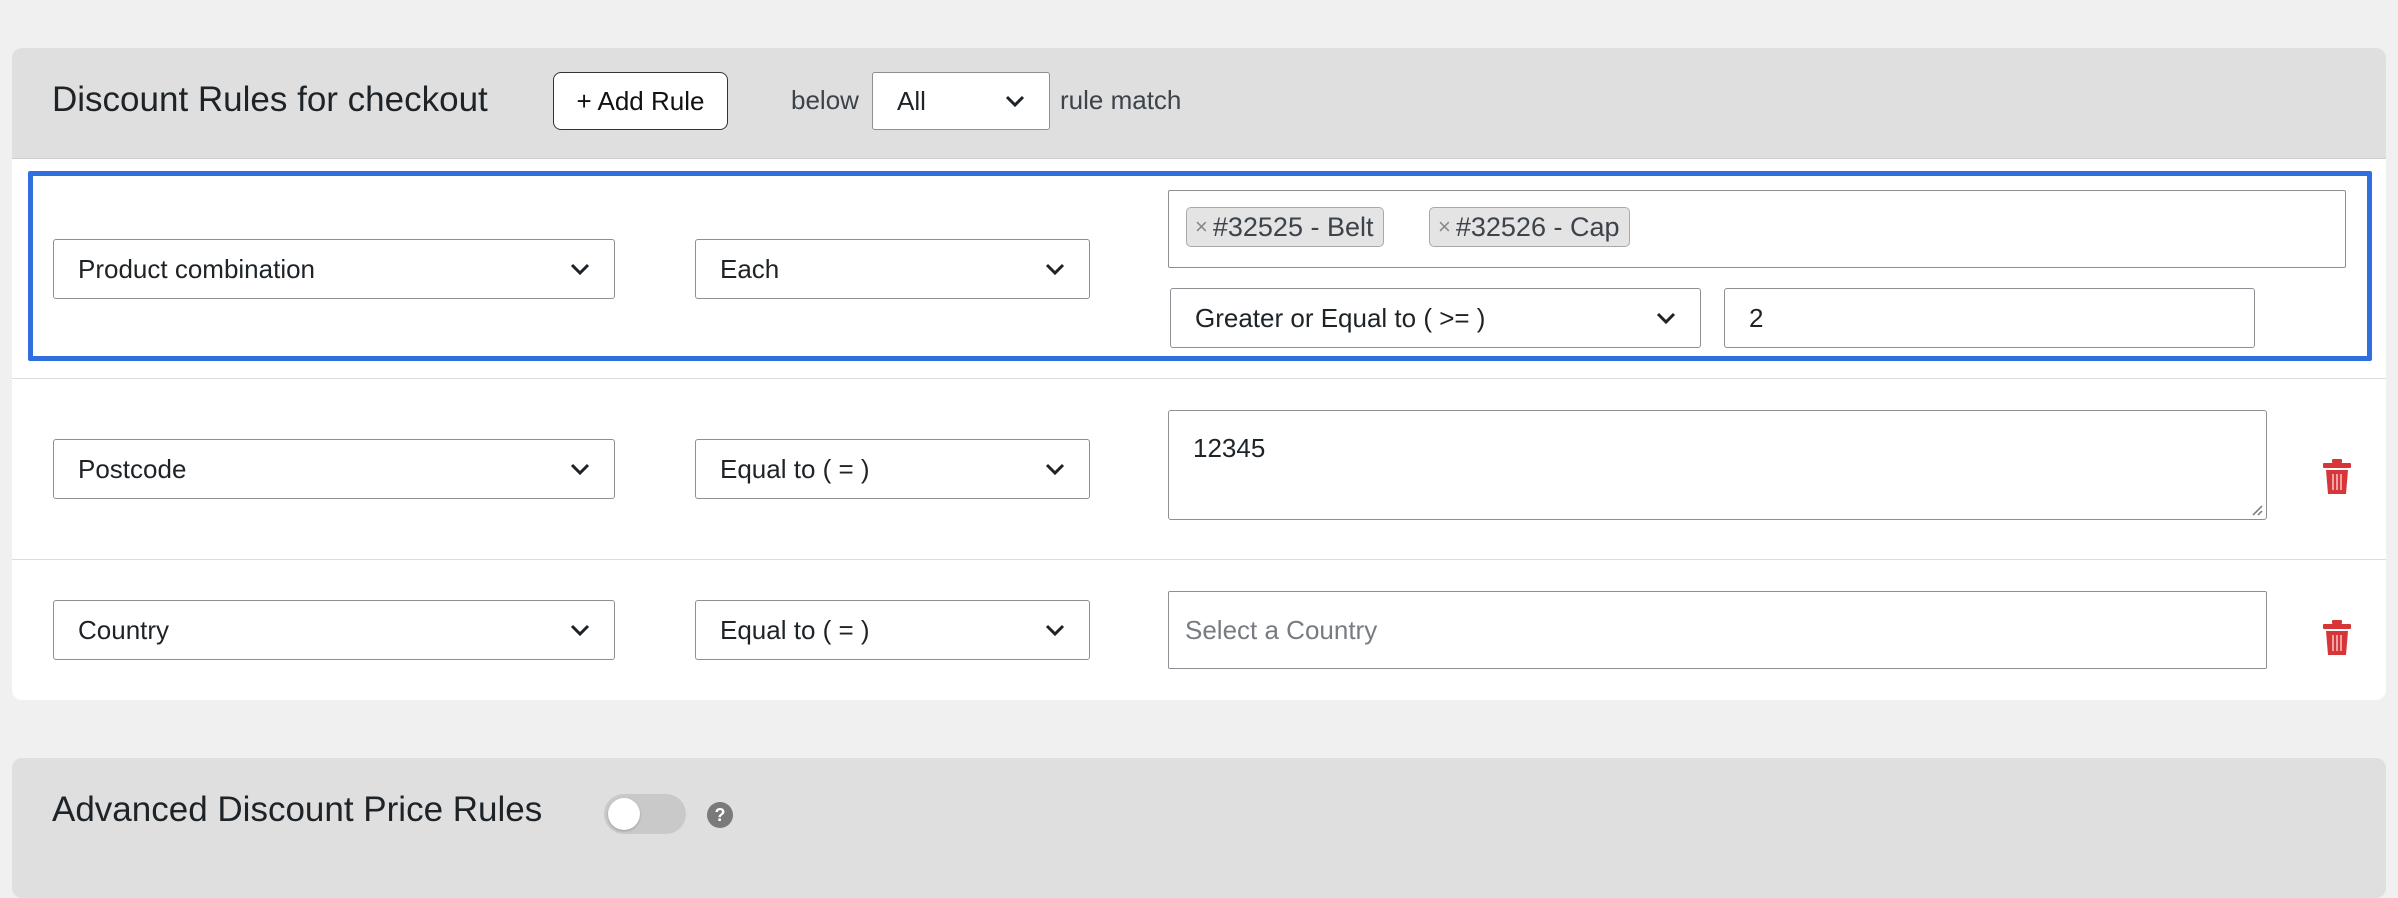 The image size is (2398, 898). What do you see at coordinates (132, 468) in the screenshot?
I see `rule-2-condition-value: Postcode` at bounding box center [132, 468].